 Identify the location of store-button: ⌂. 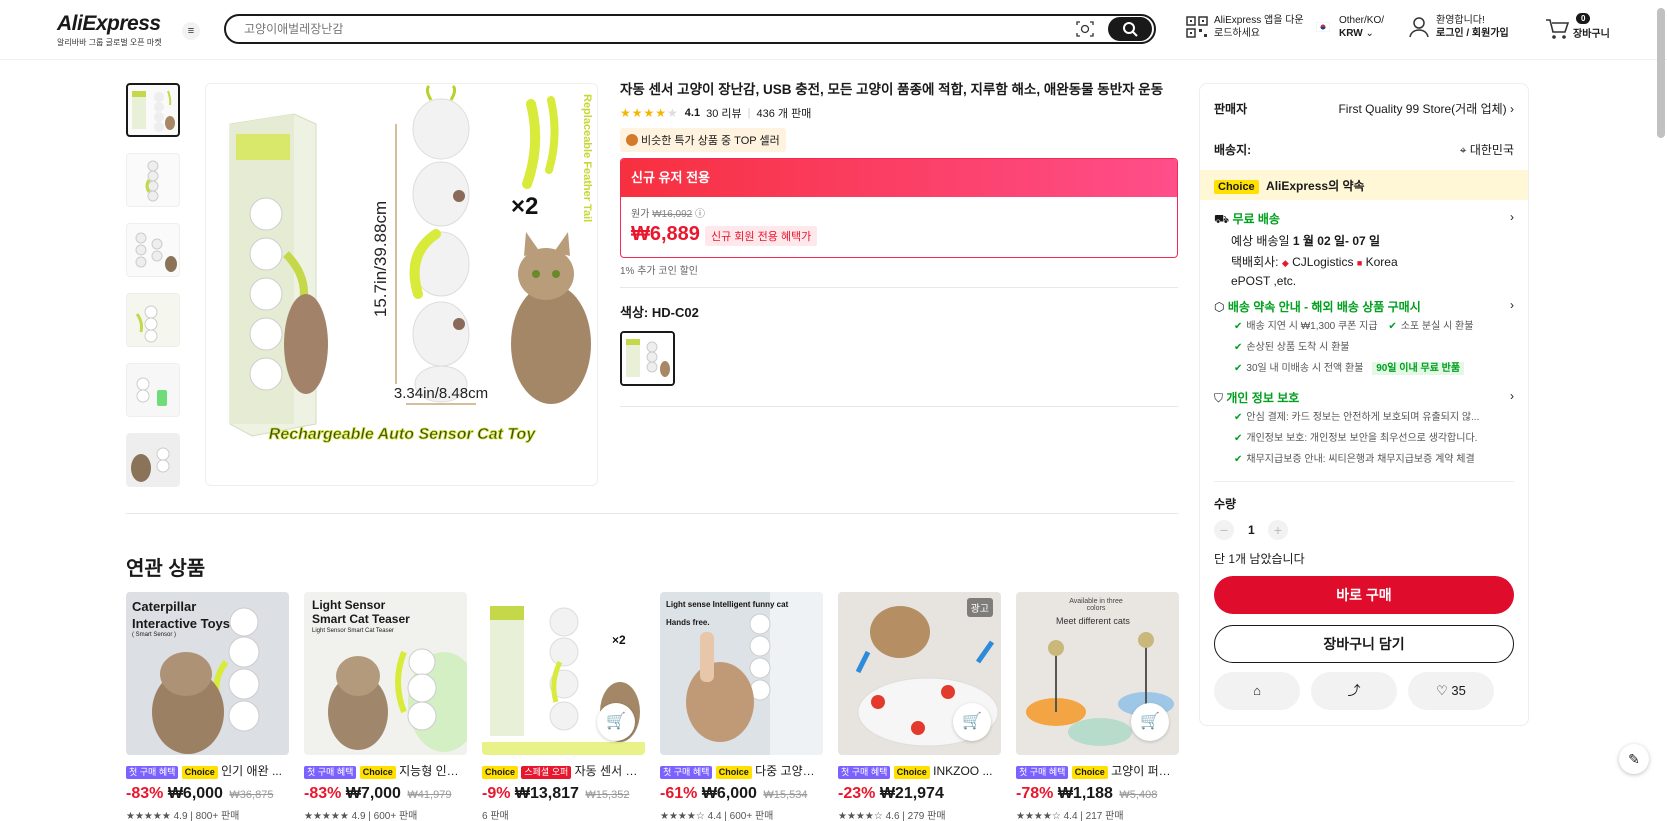
(1257, 691).